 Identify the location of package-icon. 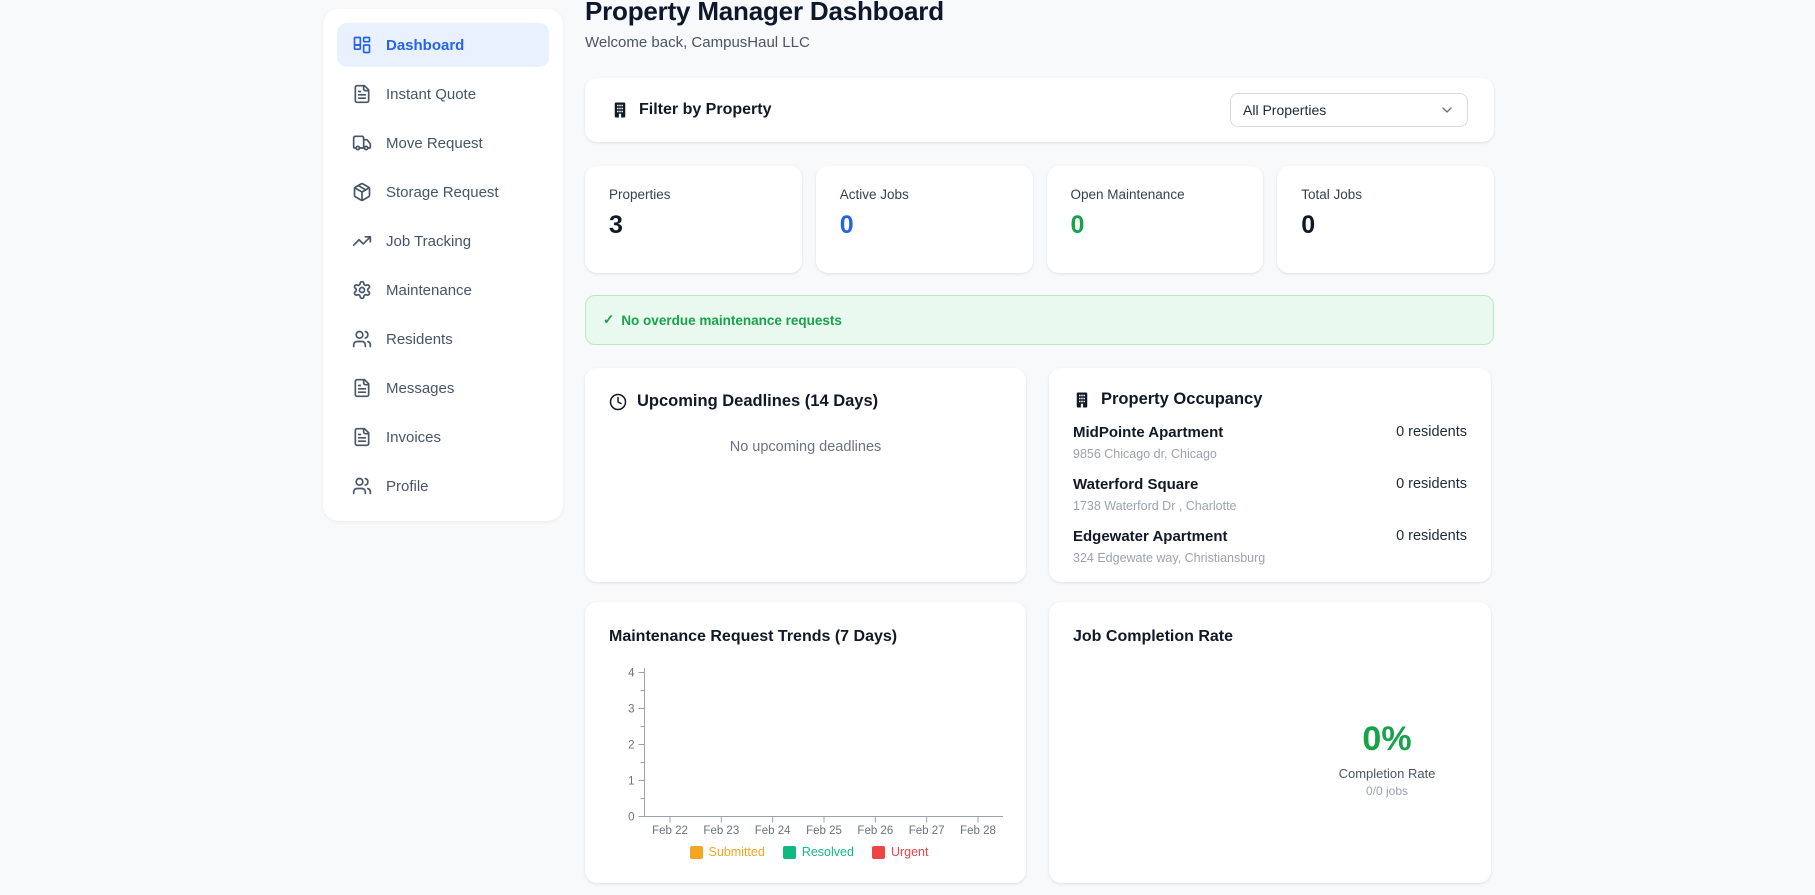
(362, 192).